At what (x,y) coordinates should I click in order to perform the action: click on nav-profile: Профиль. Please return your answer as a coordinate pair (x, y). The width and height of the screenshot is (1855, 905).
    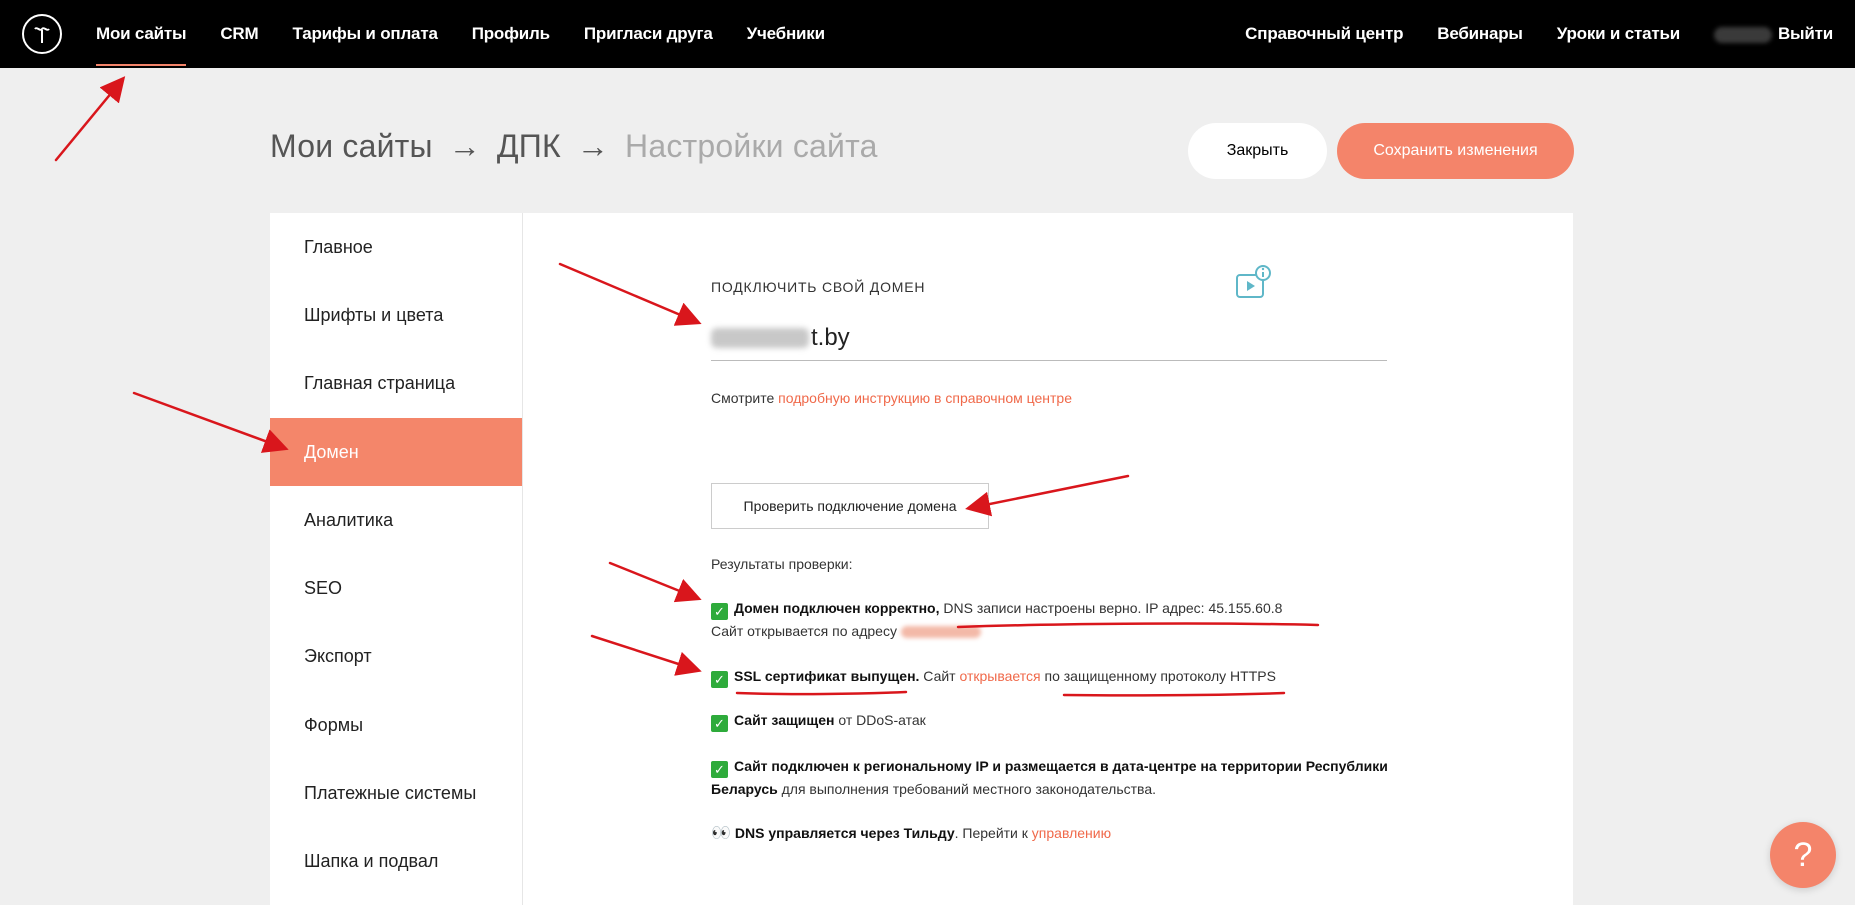
    Looking at the image, I should click on (511, 34).